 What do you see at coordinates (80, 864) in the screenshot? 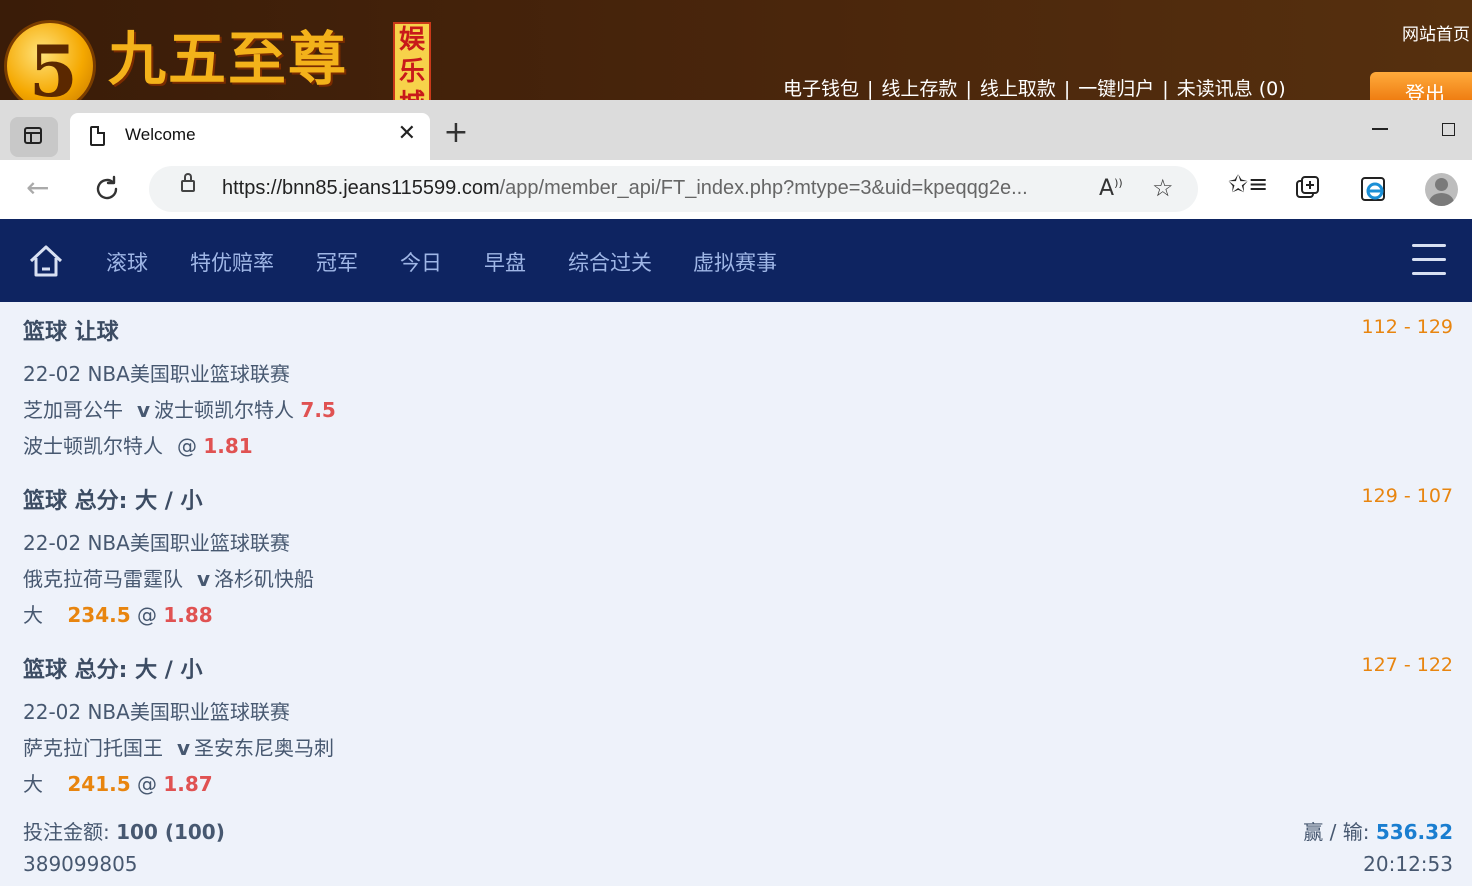
I see `ticket-id: 389099805` at bounding box center [80, 864].